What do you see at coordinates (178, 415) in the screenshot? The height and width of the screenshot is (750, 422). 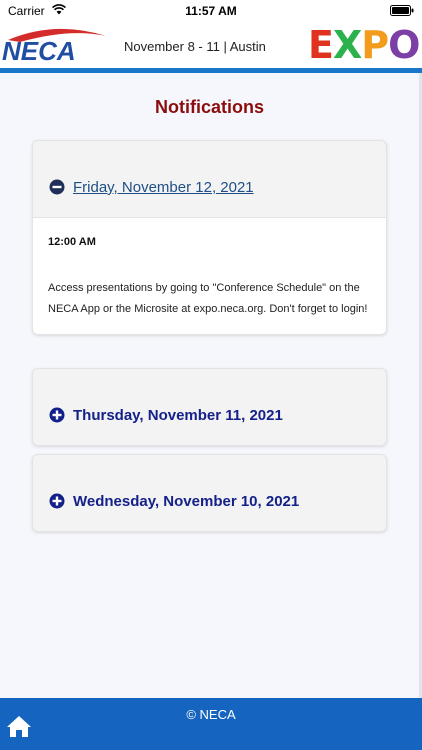 I see `notification-date: Thursday, November 11, 2021` at bounding box center [178, 415].